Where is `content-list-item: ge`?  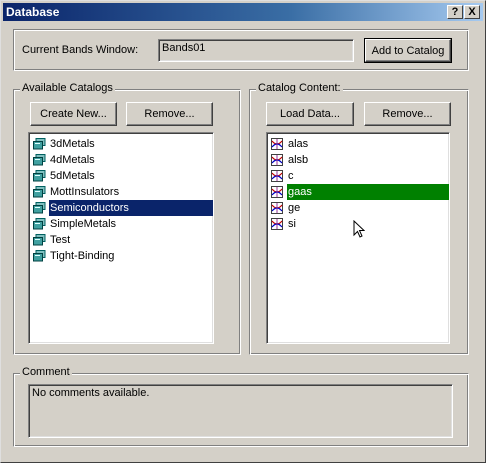
content-list-item: ge is located at coordinates (358, 208).